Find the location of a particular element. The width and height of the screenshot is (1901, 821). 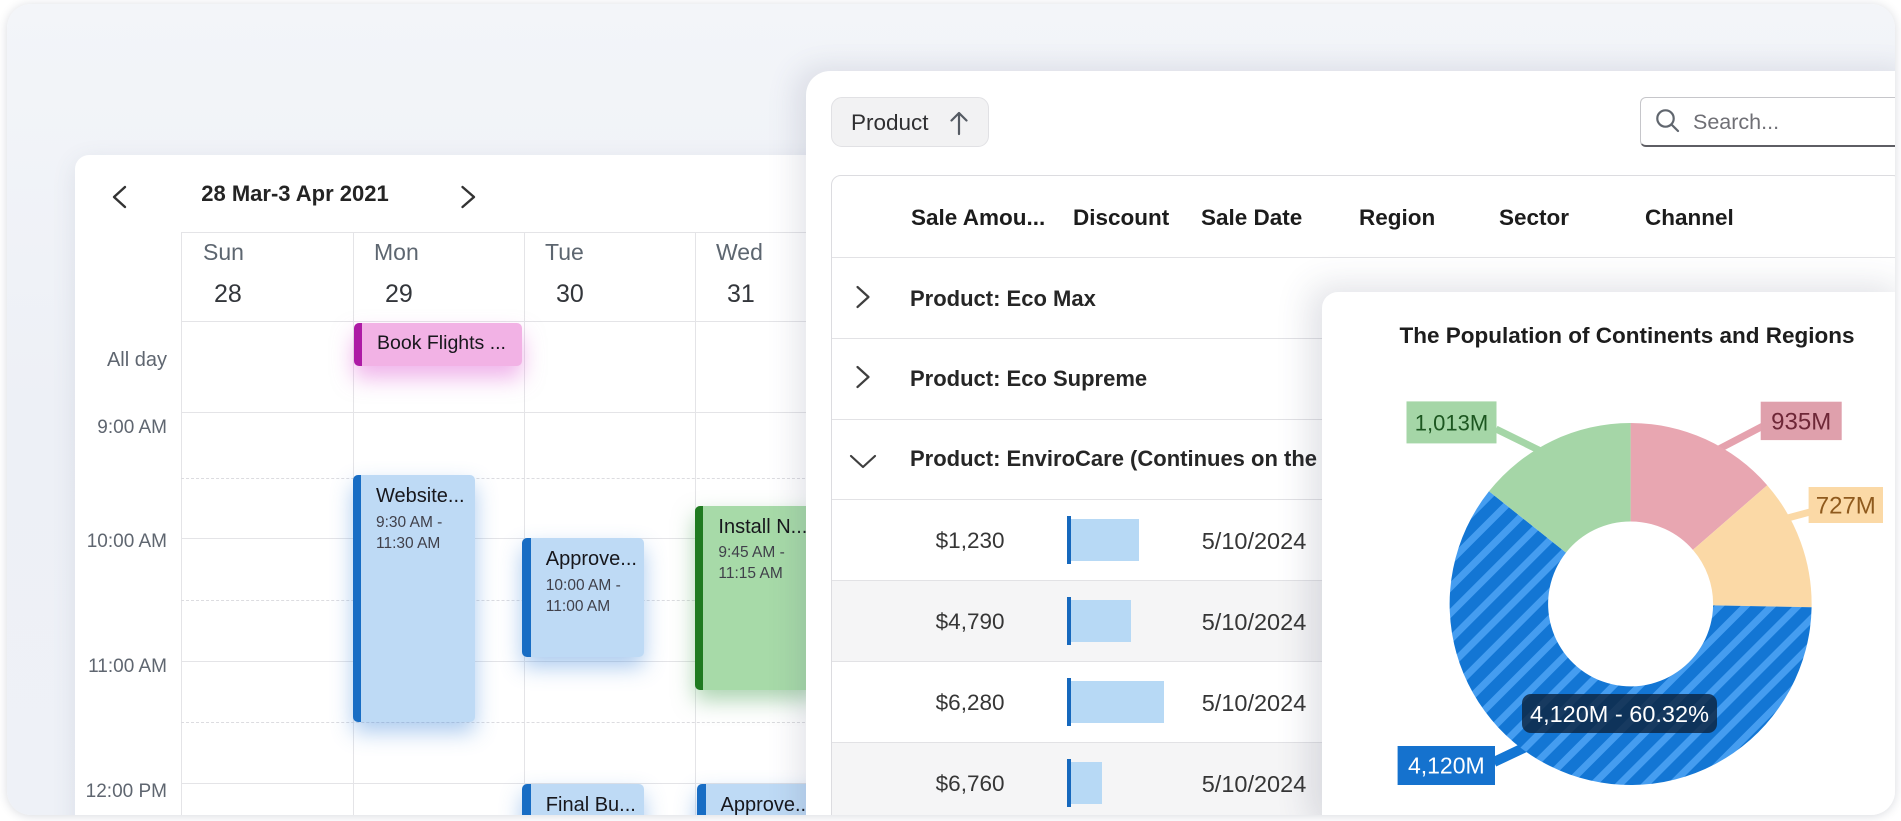

svg-text: 1,013M is located at coordinates (1451, 423).